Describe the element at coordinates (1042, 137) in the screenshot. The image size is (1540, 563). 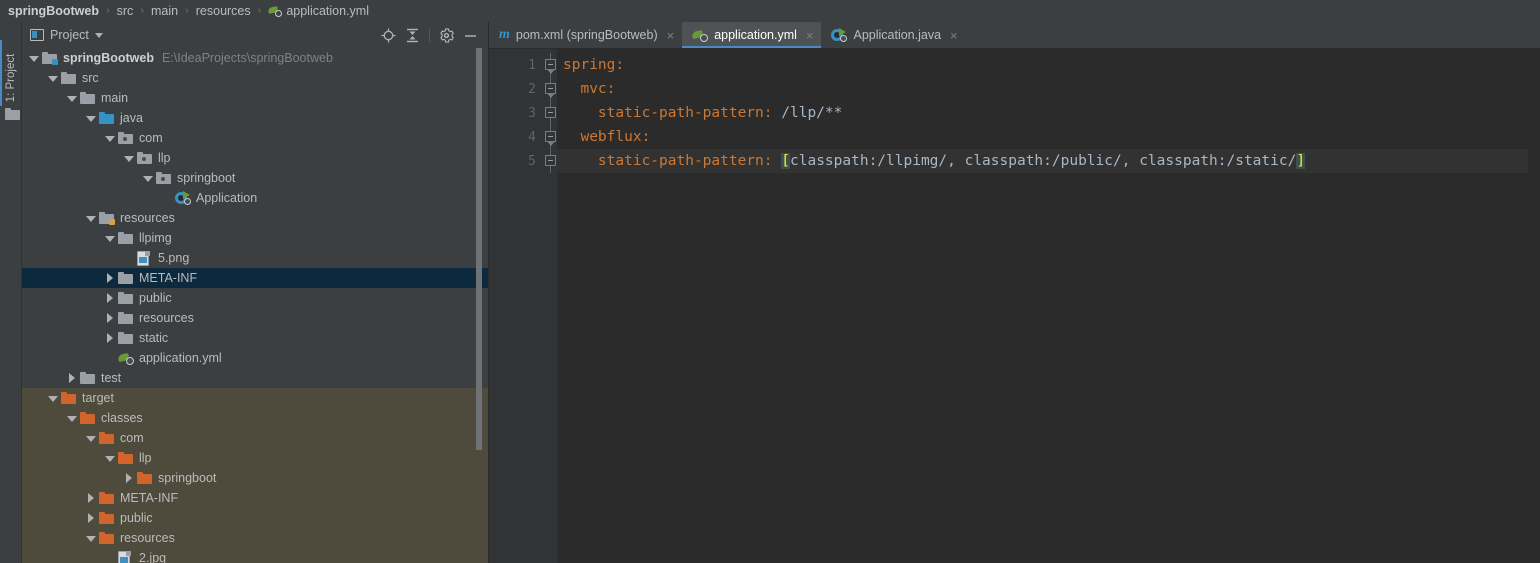
I see `code-line: webflux:` at that location.